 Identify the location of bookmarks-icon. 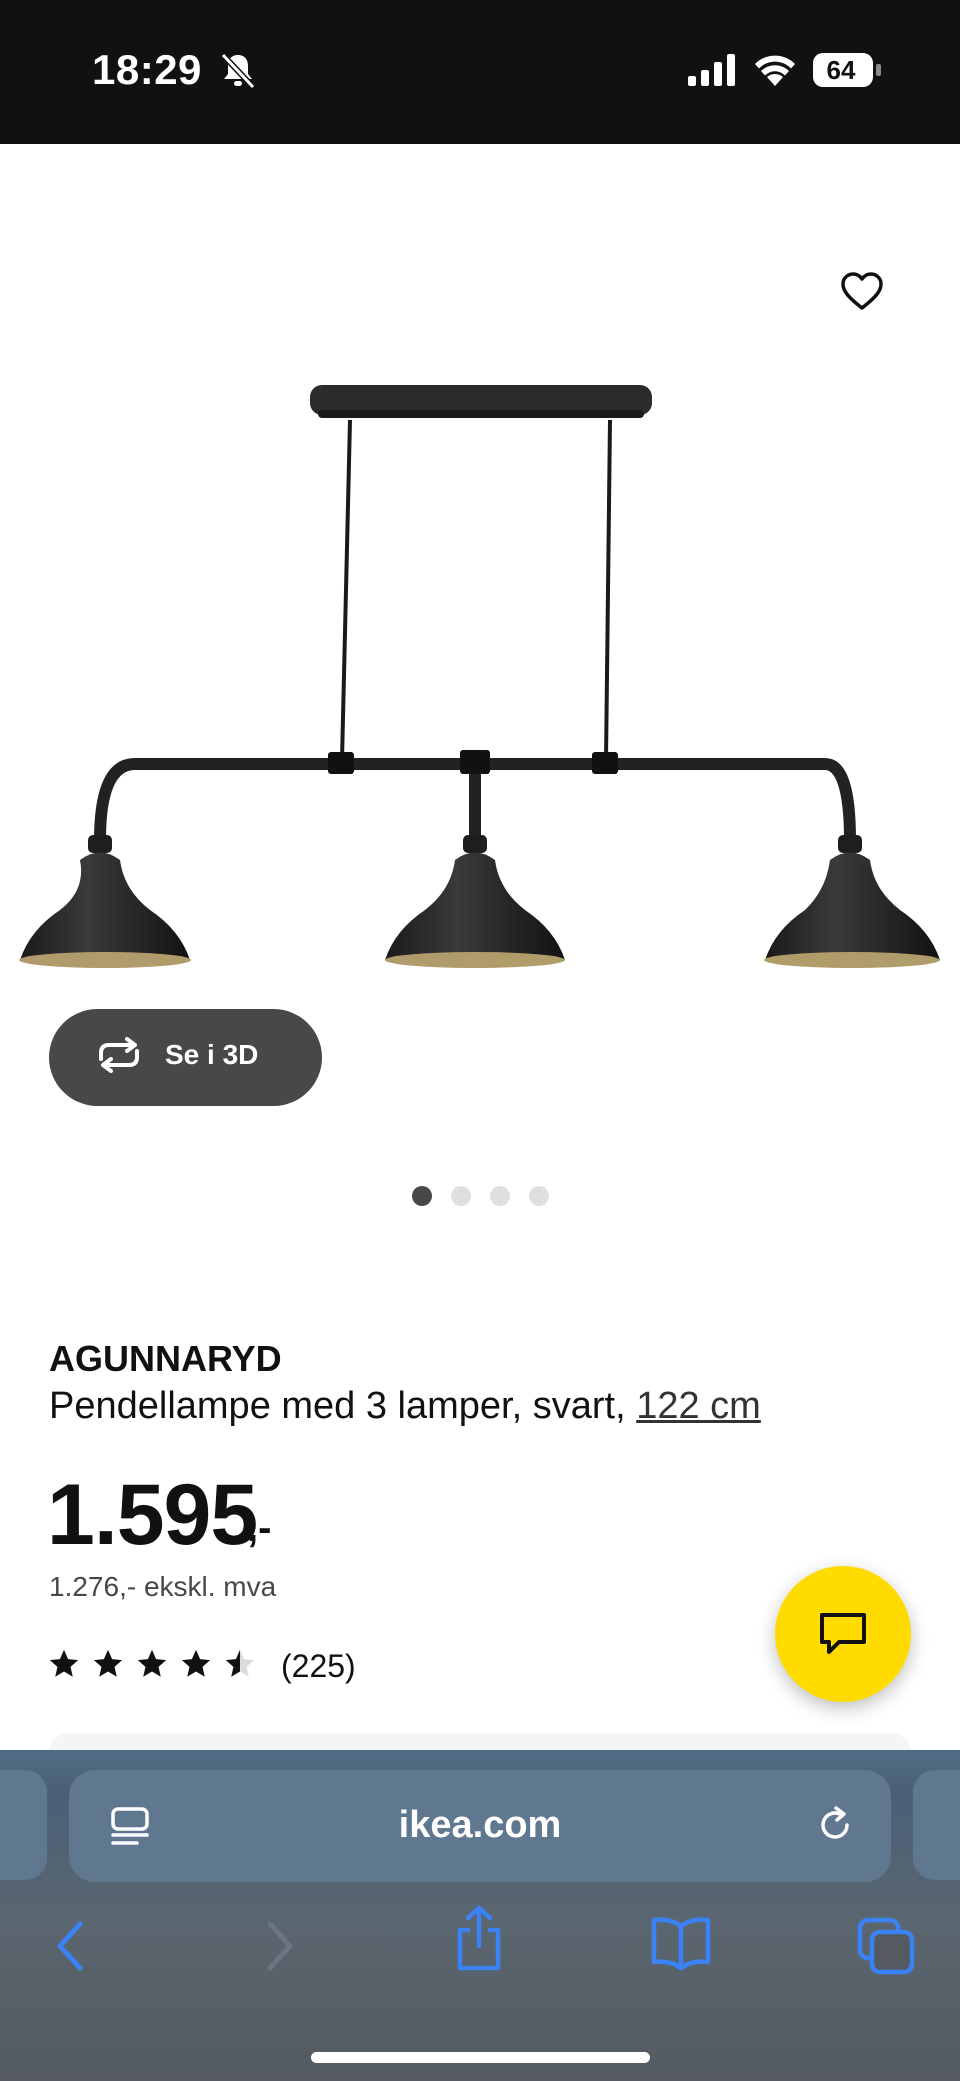
(681, 1944).